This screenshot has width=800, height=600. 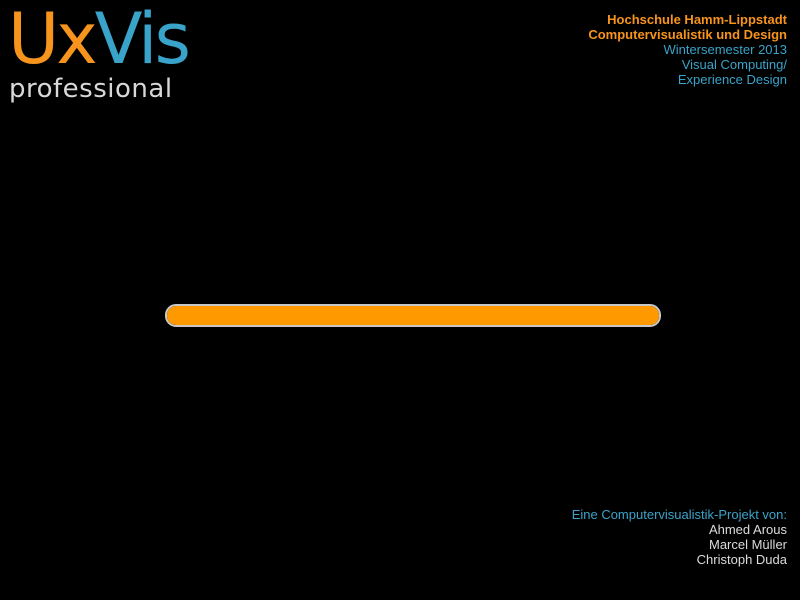 I want to click on app-logo: UxVis professional, so click(x=99, y=52).